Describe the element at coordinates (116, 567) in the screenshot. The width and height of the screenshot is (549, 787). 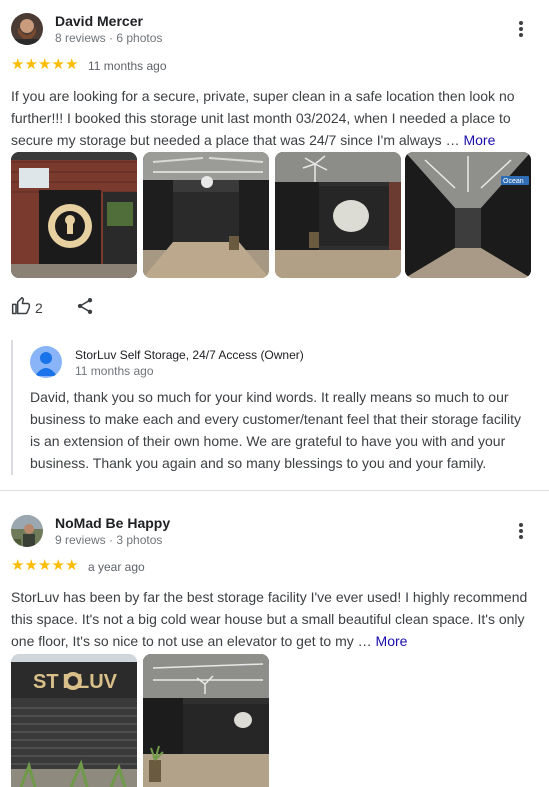
I see `review-time: a year ago` at that location.